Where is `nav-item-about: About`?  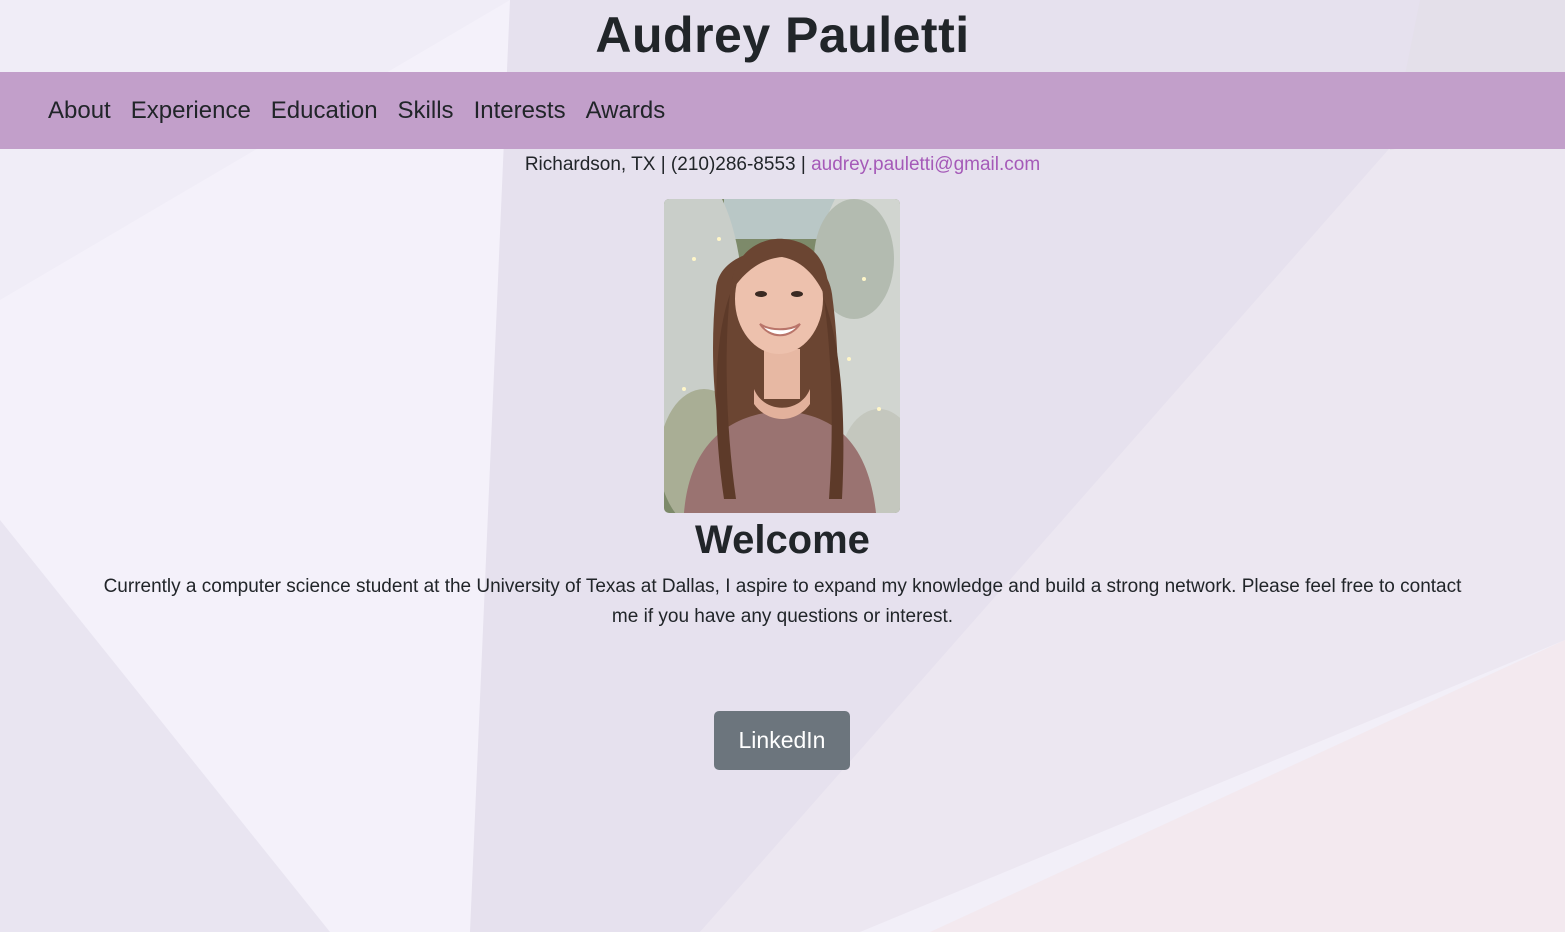 nav-item-about: About is located at coordinates (79, 110).